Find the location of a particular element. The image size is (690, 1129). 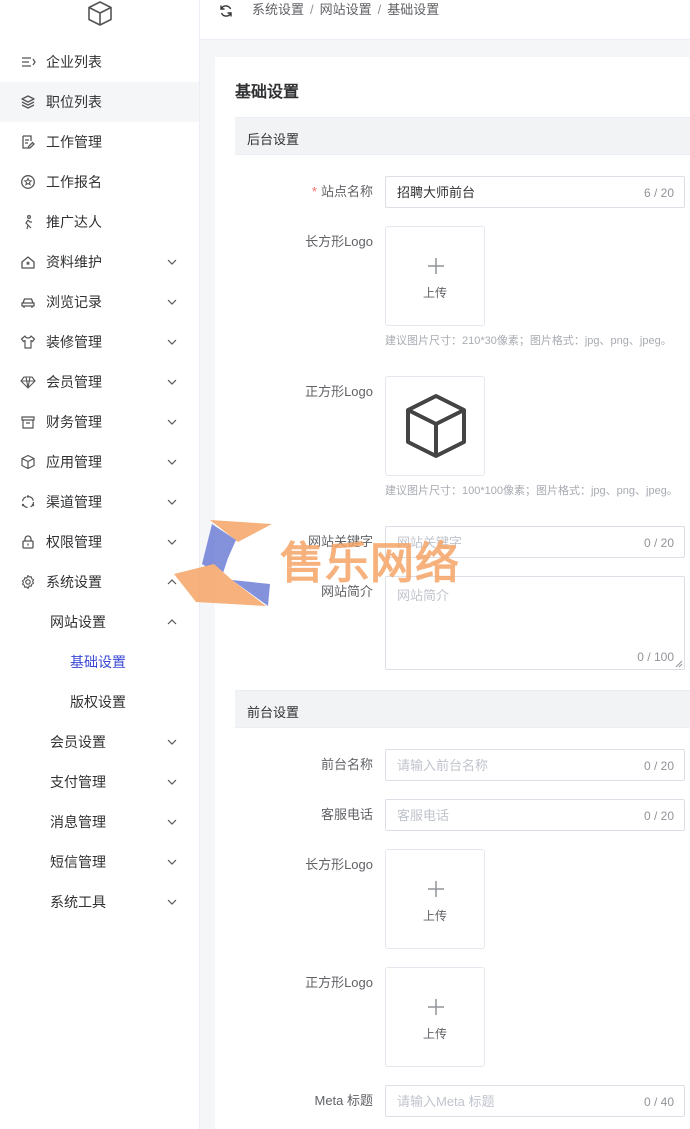

sidebar-item-member-settings: 会员设置 is located at coordinates (99, 742).